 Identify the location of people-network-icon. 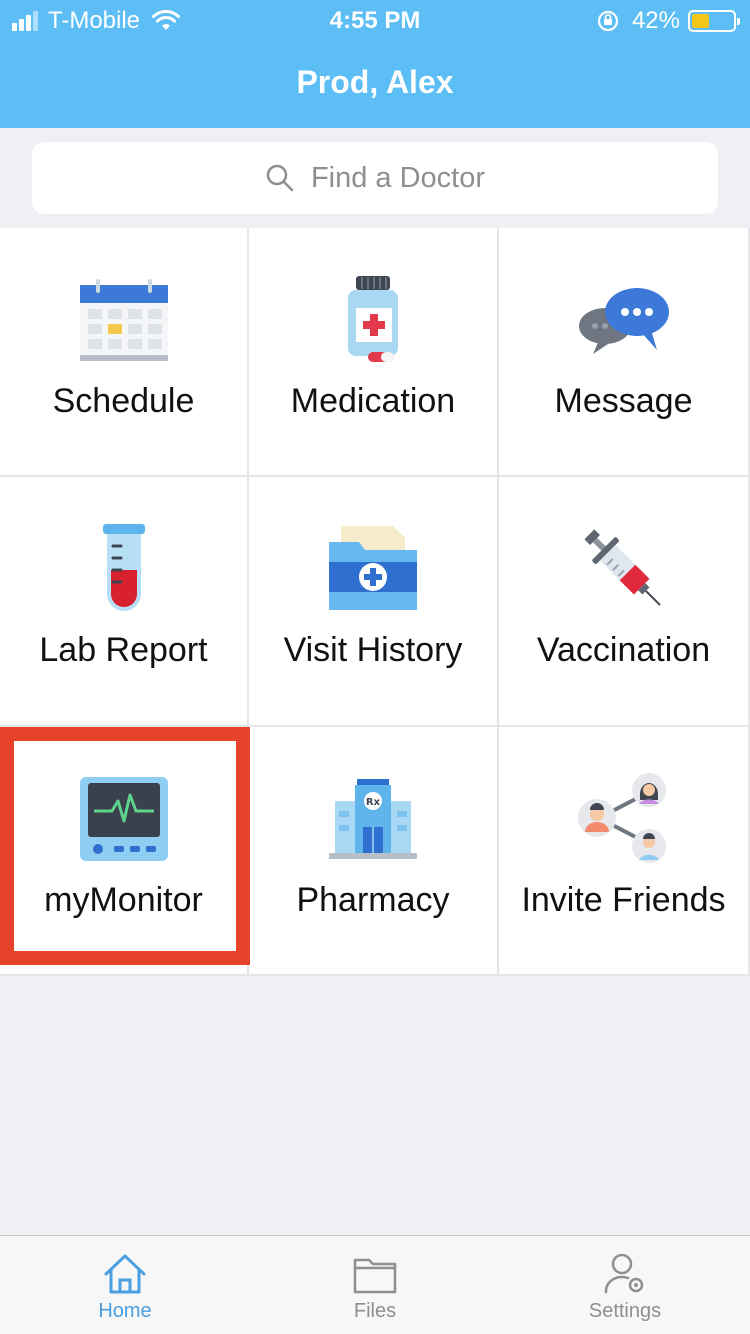
(624, 819).